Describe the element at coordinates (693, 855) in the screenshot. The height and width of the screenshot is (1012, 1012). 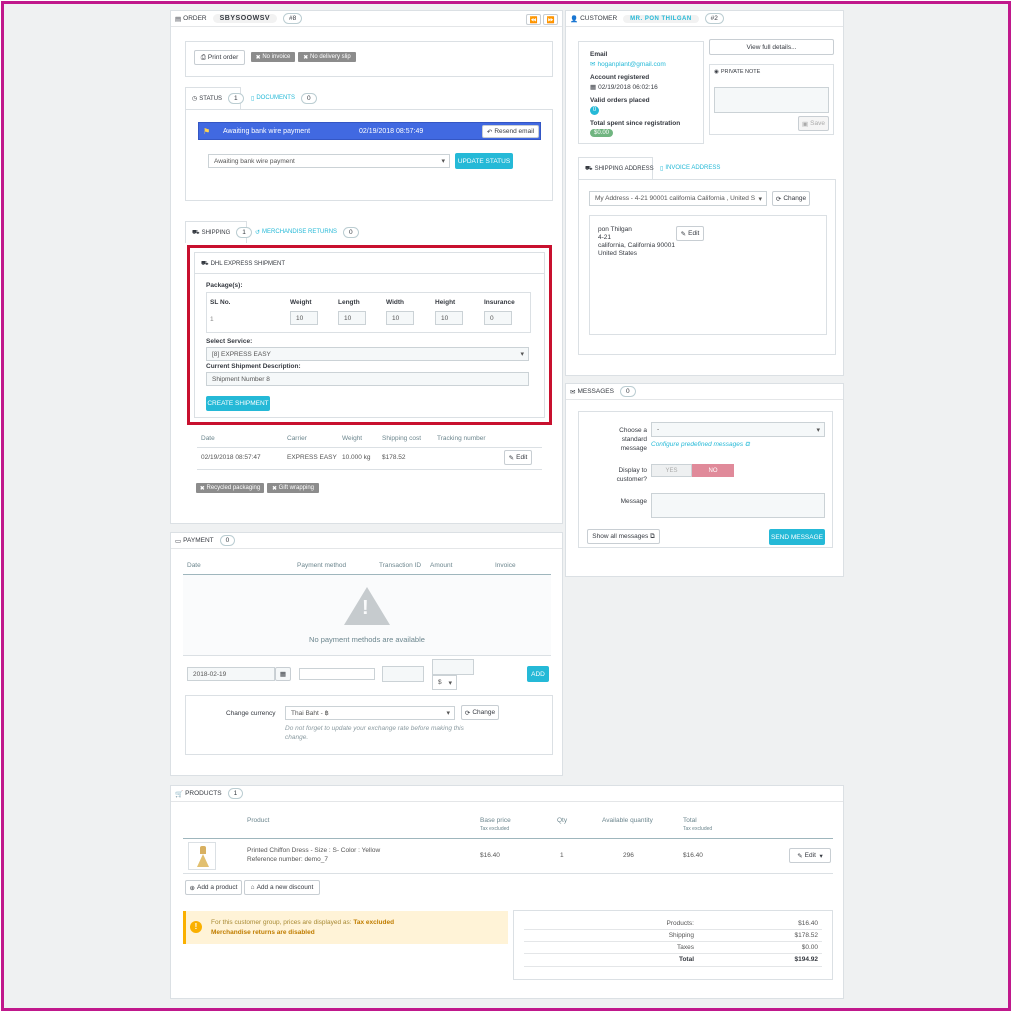
I see `product-total: $16.40` at that location.